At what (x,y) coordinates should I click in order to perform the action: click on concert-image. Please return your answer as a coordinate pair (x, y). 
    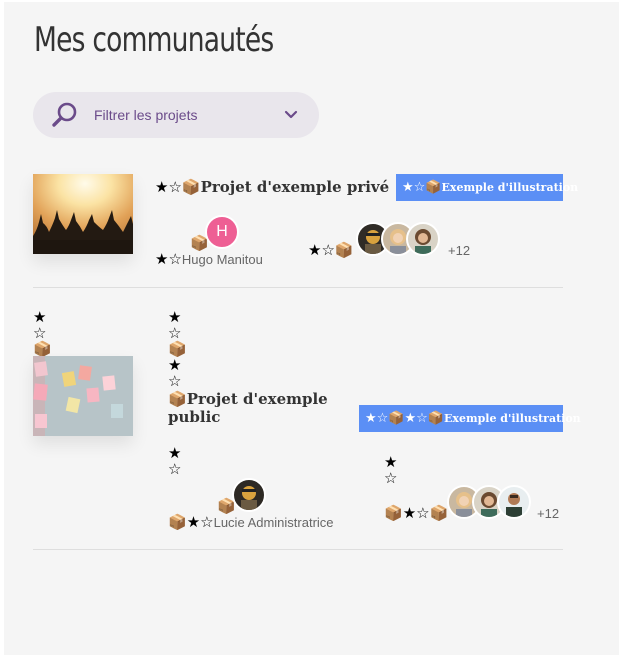
    Looking at the image, I should click on (83, 214).